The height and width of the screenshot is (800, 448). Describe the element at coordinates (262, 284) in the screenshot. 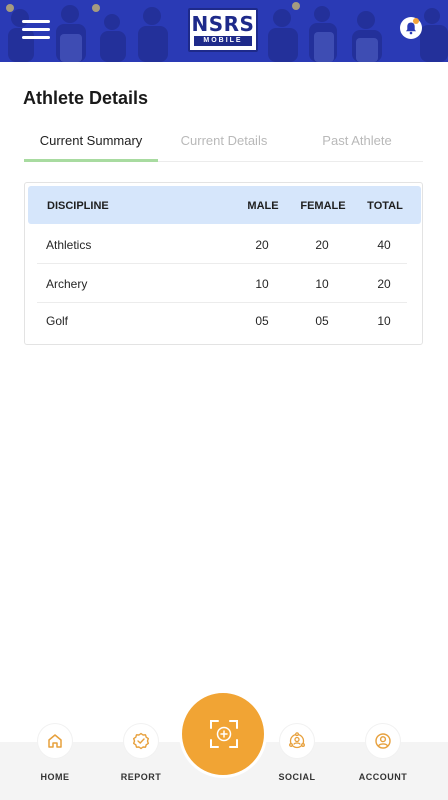

I see `cell-male: 10` at that location.